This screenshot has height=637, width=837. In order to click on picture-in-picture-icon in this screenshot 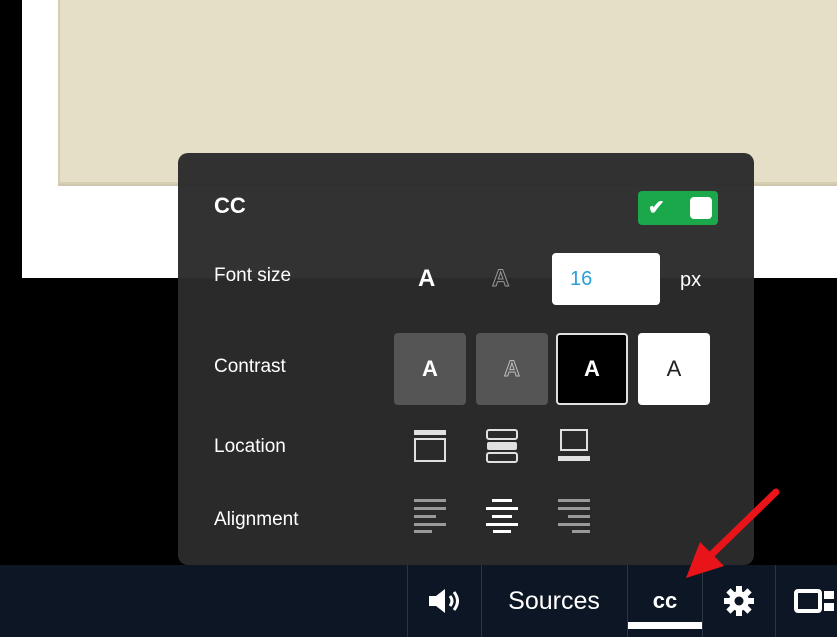, I will do `click(814, 601)`.